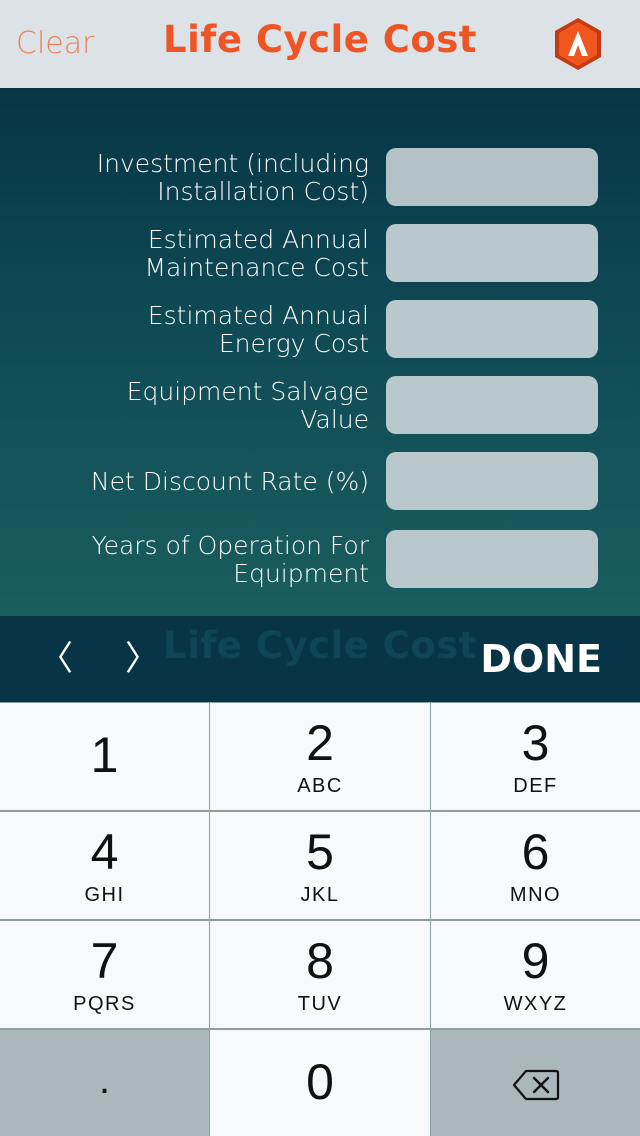 The width and height of the screenshot is (640, 1136). I want to click on form-row-energy: Estimated Annual Energy Cost, so click(320, 330).